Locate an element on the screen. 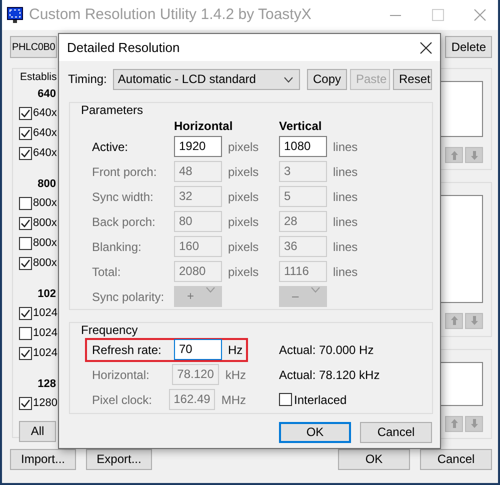 The image size is (500, 485). unit-label: Hz is located at coordinates (235, 350).